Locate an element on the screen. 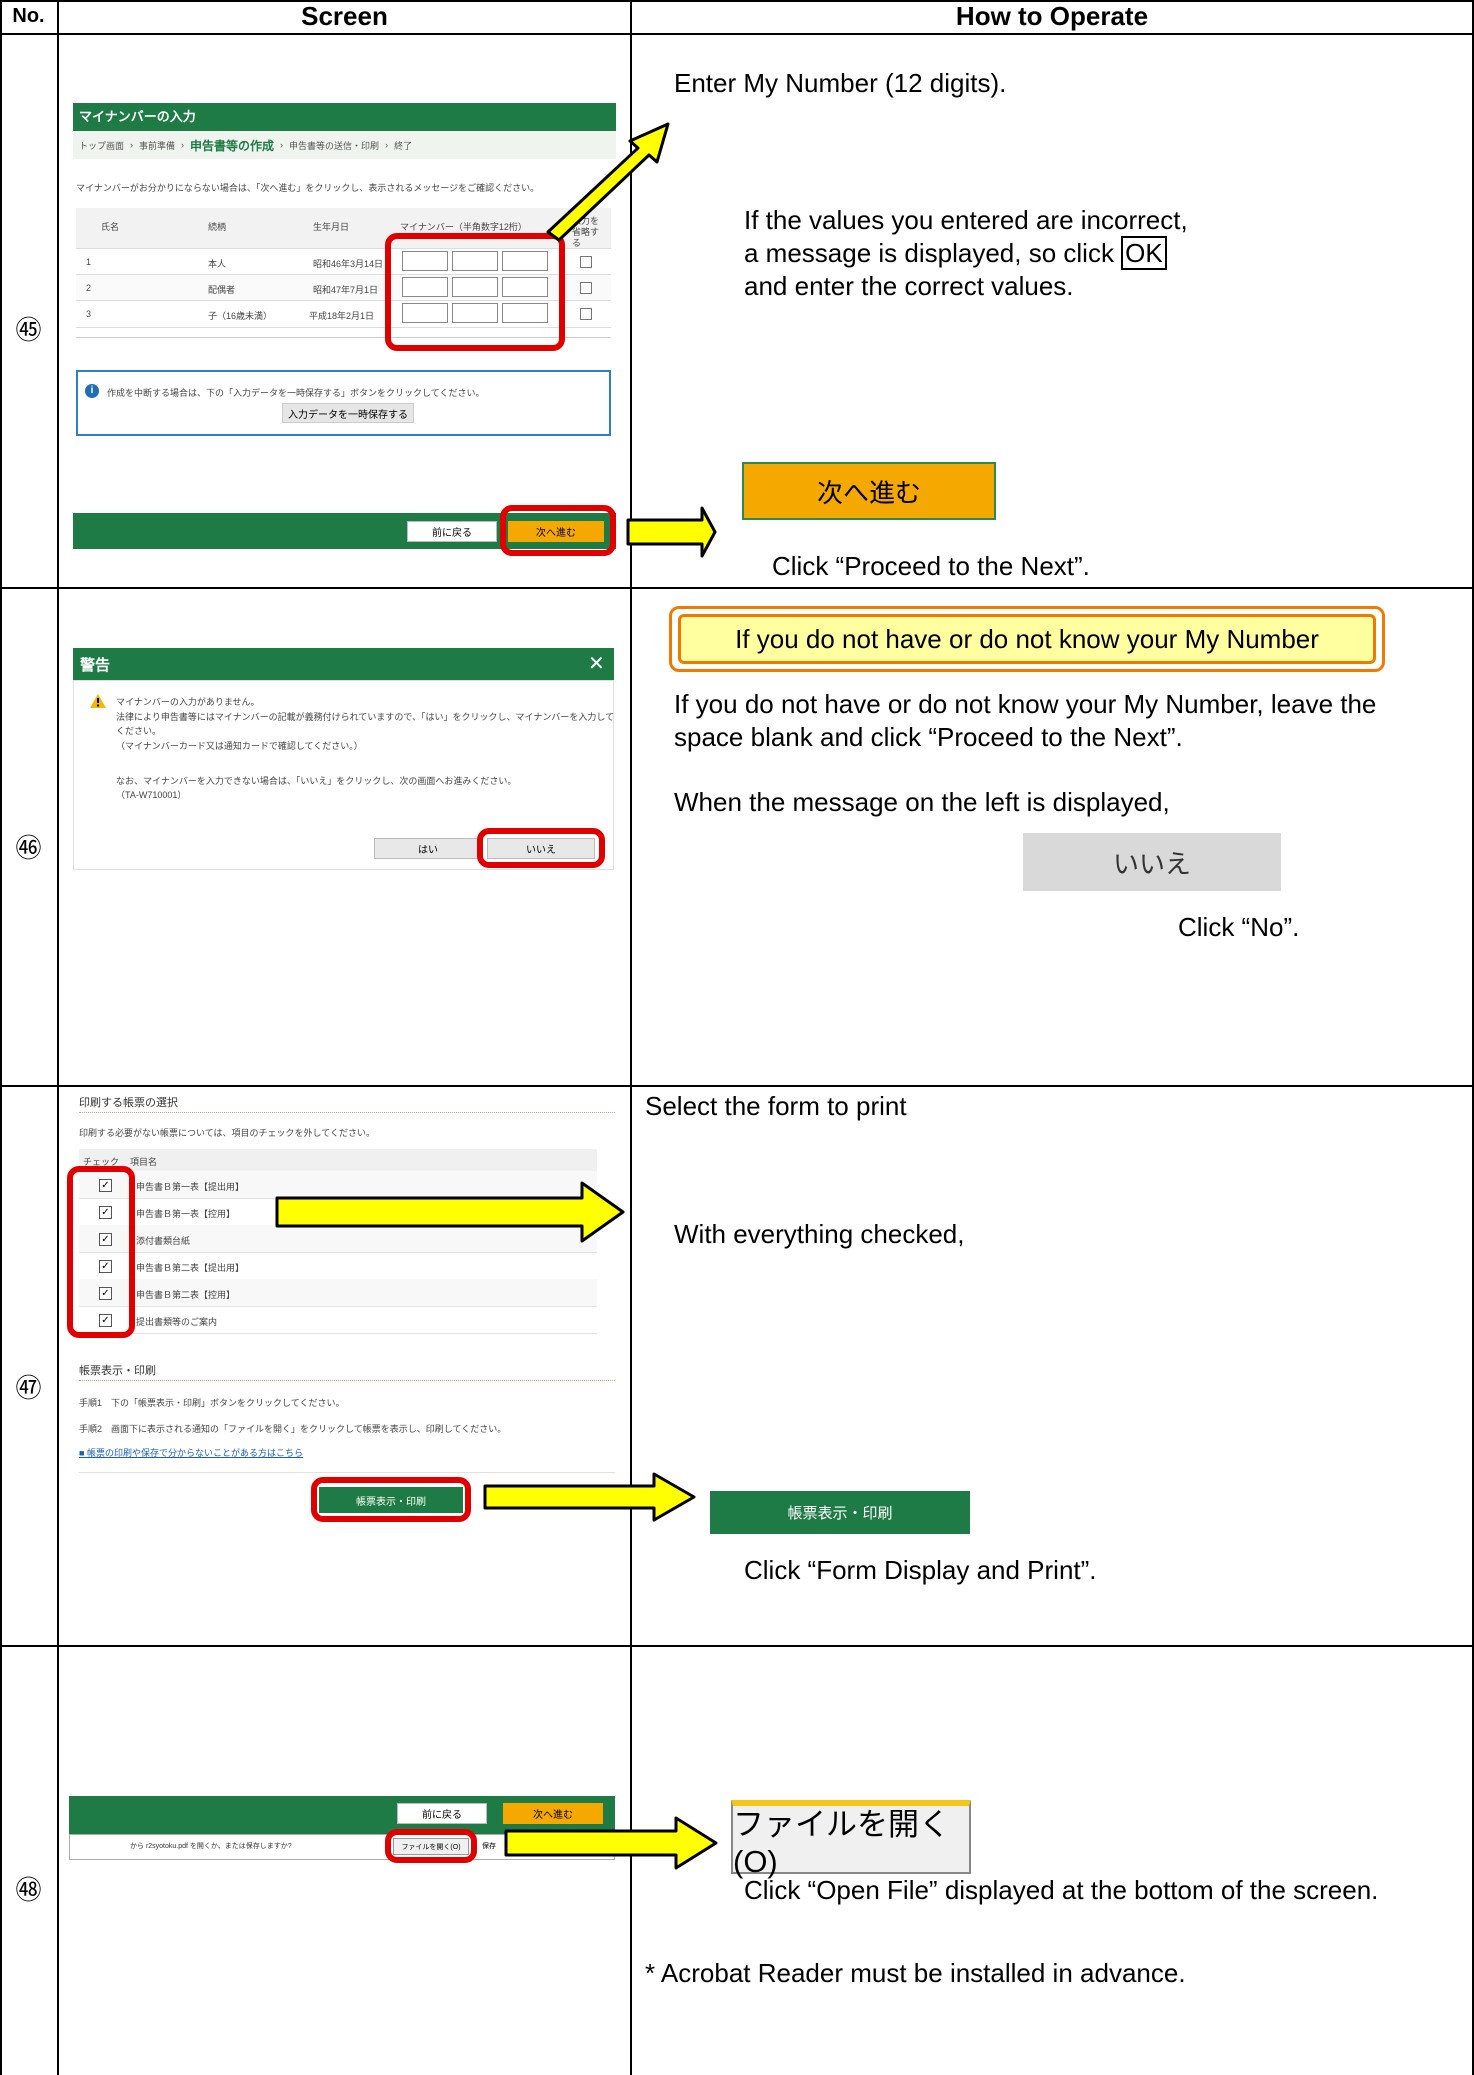 This screenshot has width=1474, height=2075. arrow-right-icon is located at coordinates (611, 1843).